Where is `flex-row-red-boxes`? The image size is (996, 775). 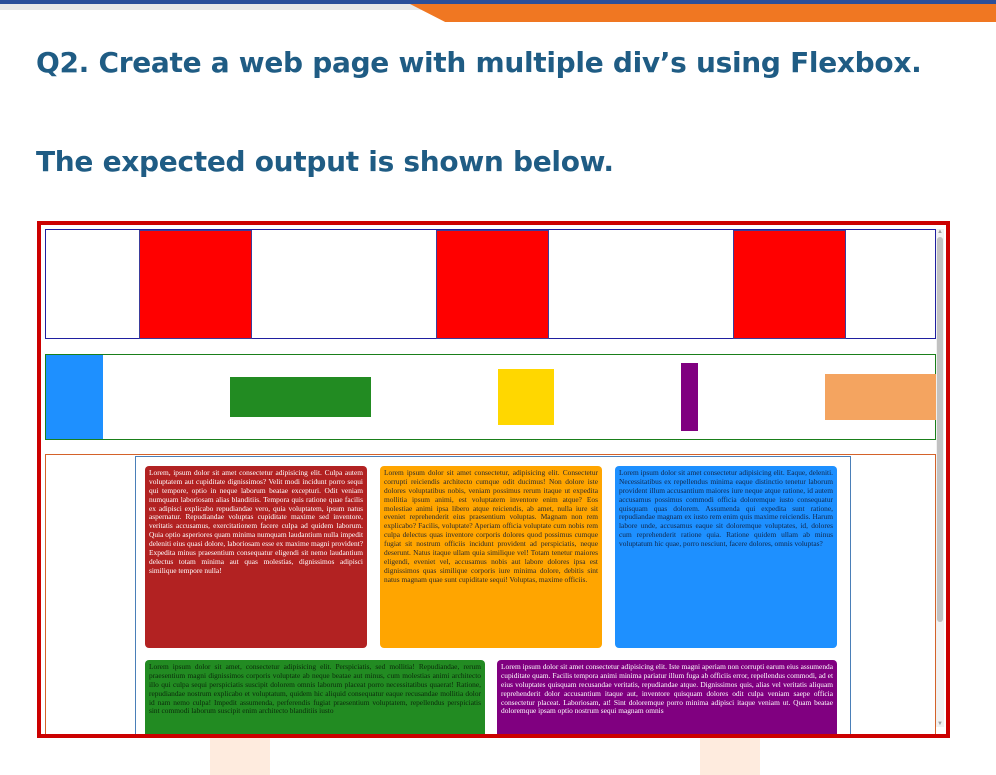 flex-row-red-boxes is located at coordinates (490, 284).